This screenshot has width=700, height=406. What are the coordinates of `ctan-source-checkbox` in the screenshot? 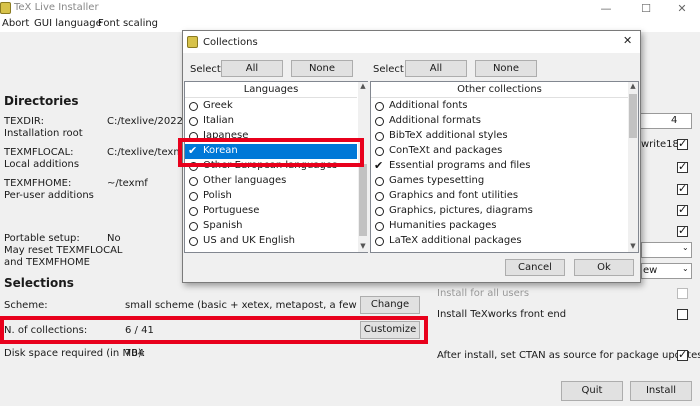 It's located at (682, 354).